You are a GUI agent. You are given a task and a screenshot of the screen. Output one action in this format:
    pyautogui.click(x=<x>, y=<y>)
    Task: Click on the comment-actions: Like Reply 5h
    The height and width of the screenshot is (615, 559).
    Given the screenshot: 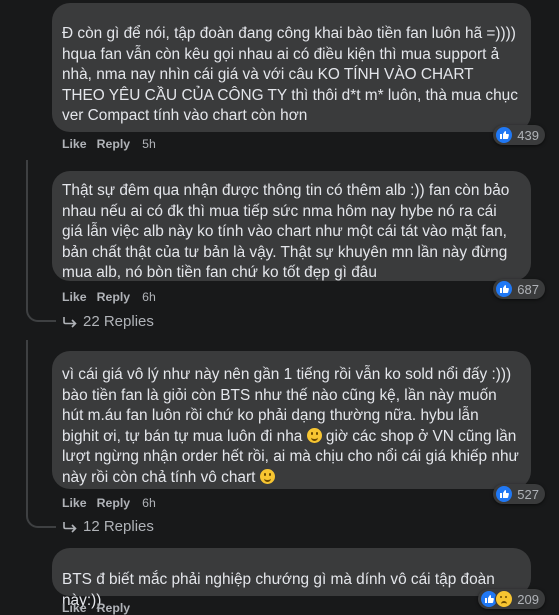 What is the action you would take?
    pyautogui.click(x=109, y=144)
    